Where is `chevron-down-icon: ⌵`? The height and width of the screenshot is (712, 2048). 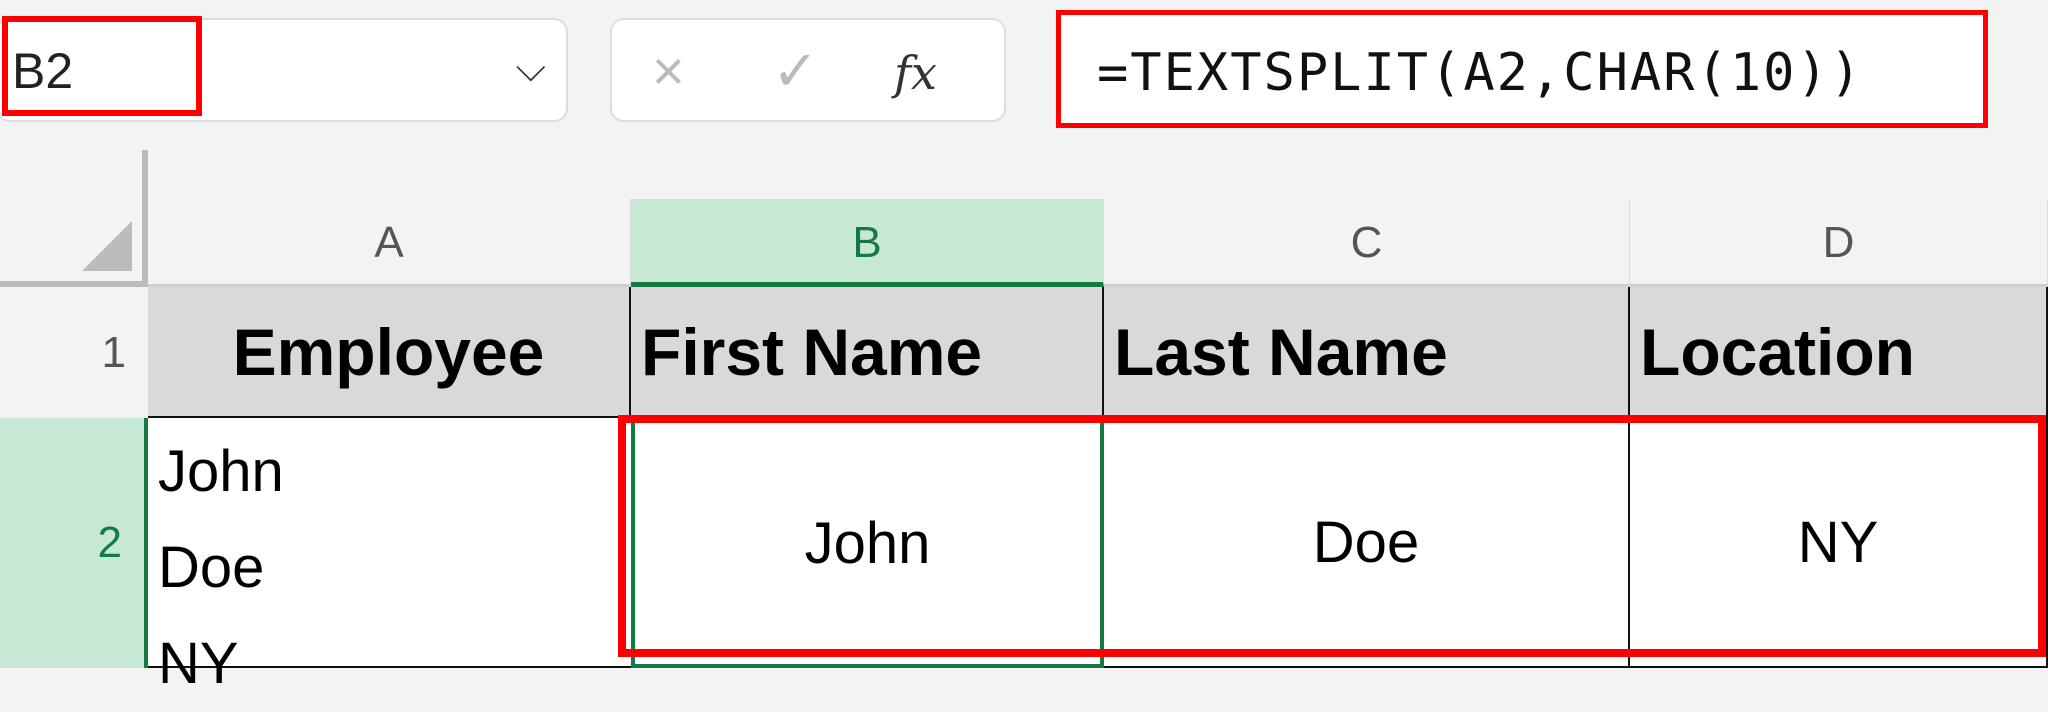
chevron-down-icon: ⌵ is located at coordinates (531, 68).